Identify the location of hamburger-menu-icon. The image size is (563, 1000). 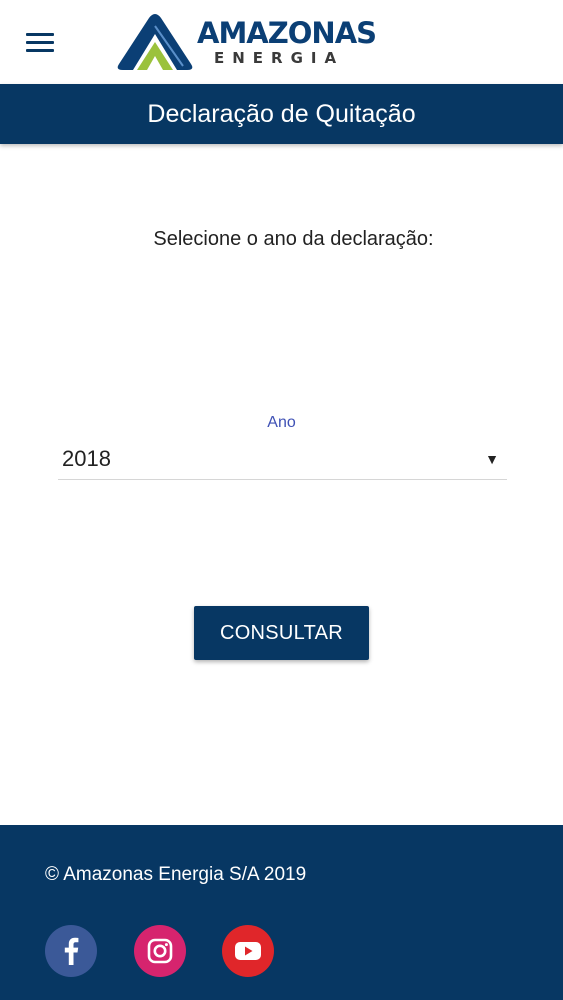
(41, 44).